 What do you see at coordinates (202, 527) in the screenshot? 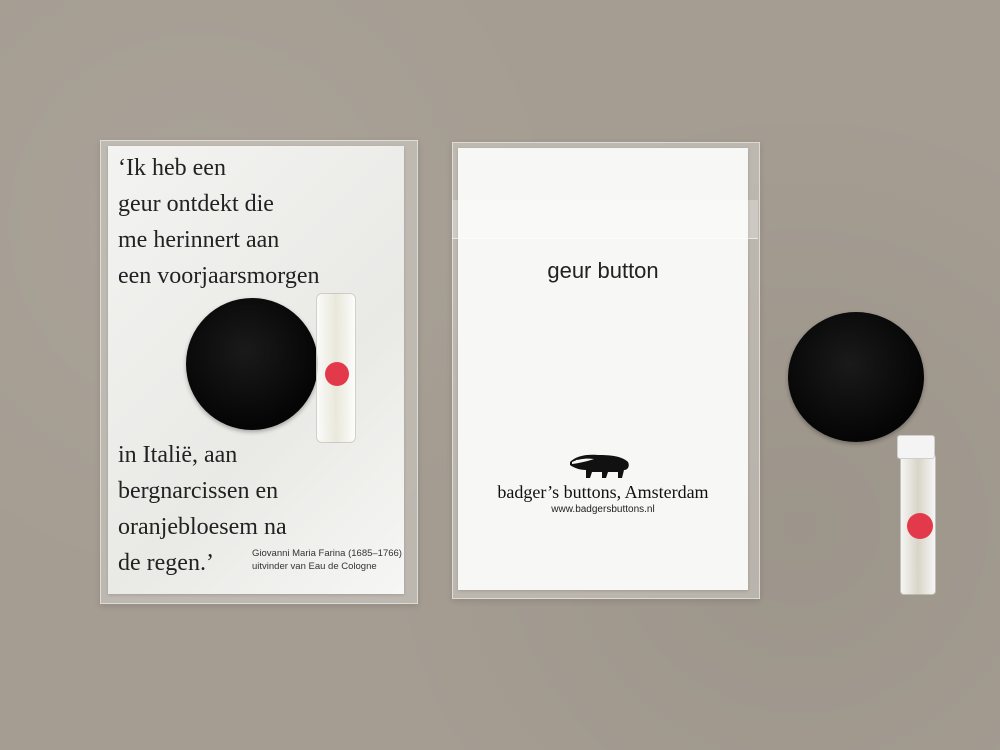
I see `quote-line: oranjebloesem na` at bounding box center [202, 527].